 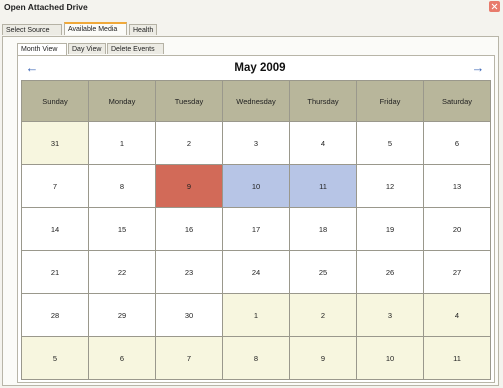 I want to click on right-arrow-icon: →, so click(x=478, y=67).